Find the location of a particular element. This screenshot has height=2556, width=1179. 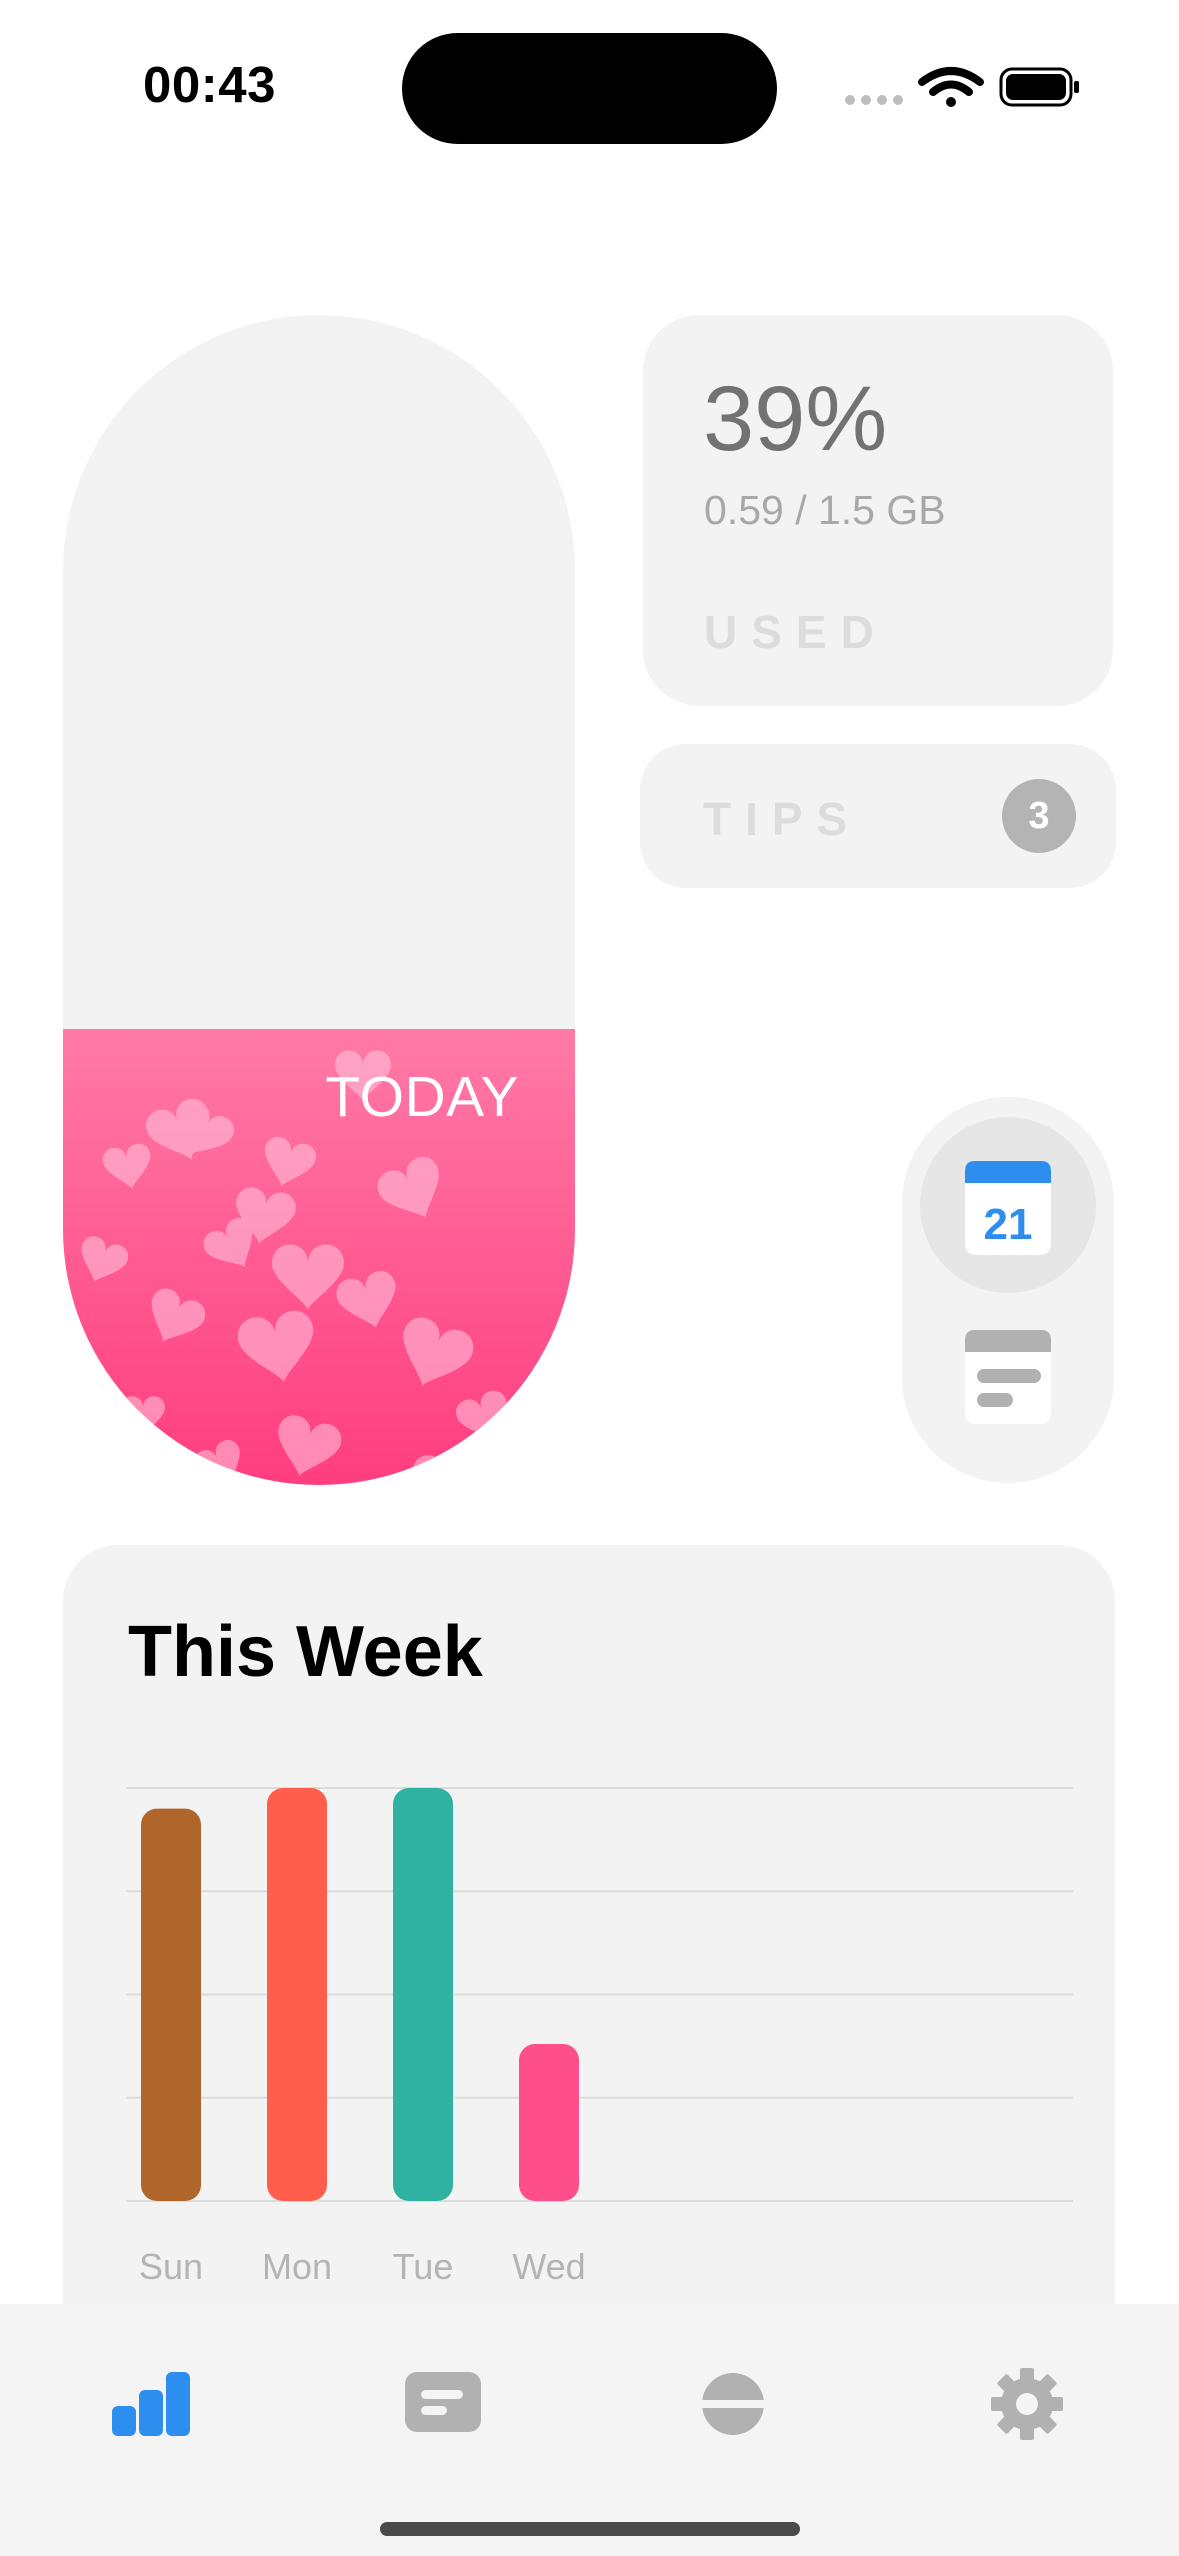

view-toggle: 21 is located at coordinates (1008, 1290).